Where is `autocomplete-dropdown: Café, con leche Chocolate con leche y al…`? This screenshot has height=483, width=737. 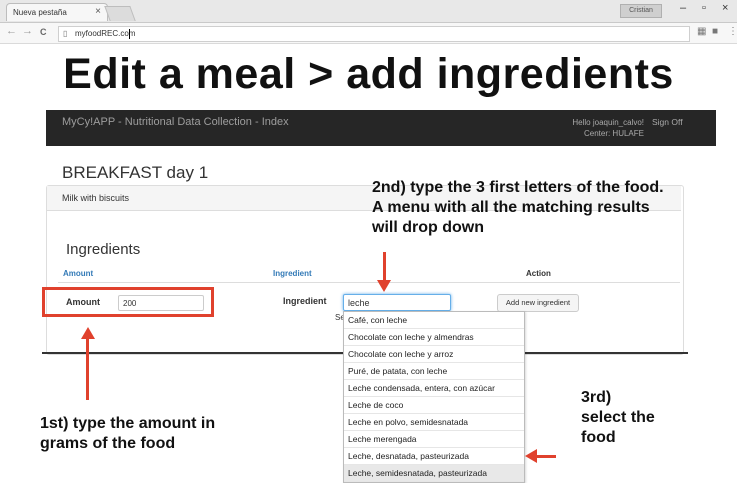
autocomplete-dropdown: Café, con leche Chocolate con leche y al… is located at coordinates (434, 397).